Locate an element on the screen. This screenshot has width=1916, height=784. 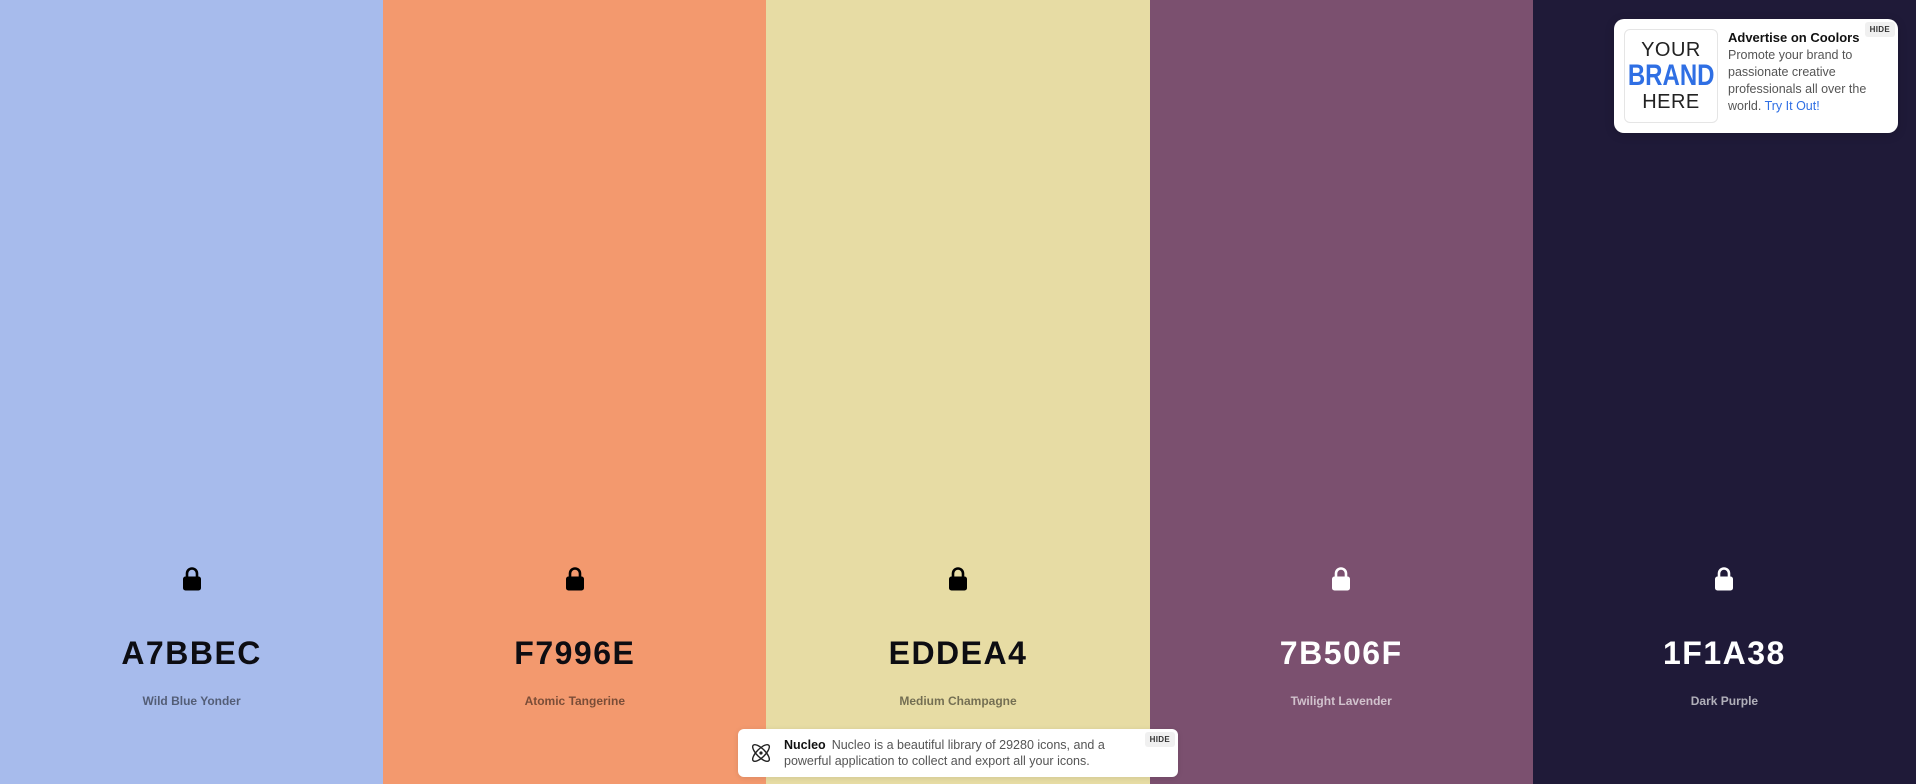
notice-title: Nucleo is located at coordinates (805, 745).